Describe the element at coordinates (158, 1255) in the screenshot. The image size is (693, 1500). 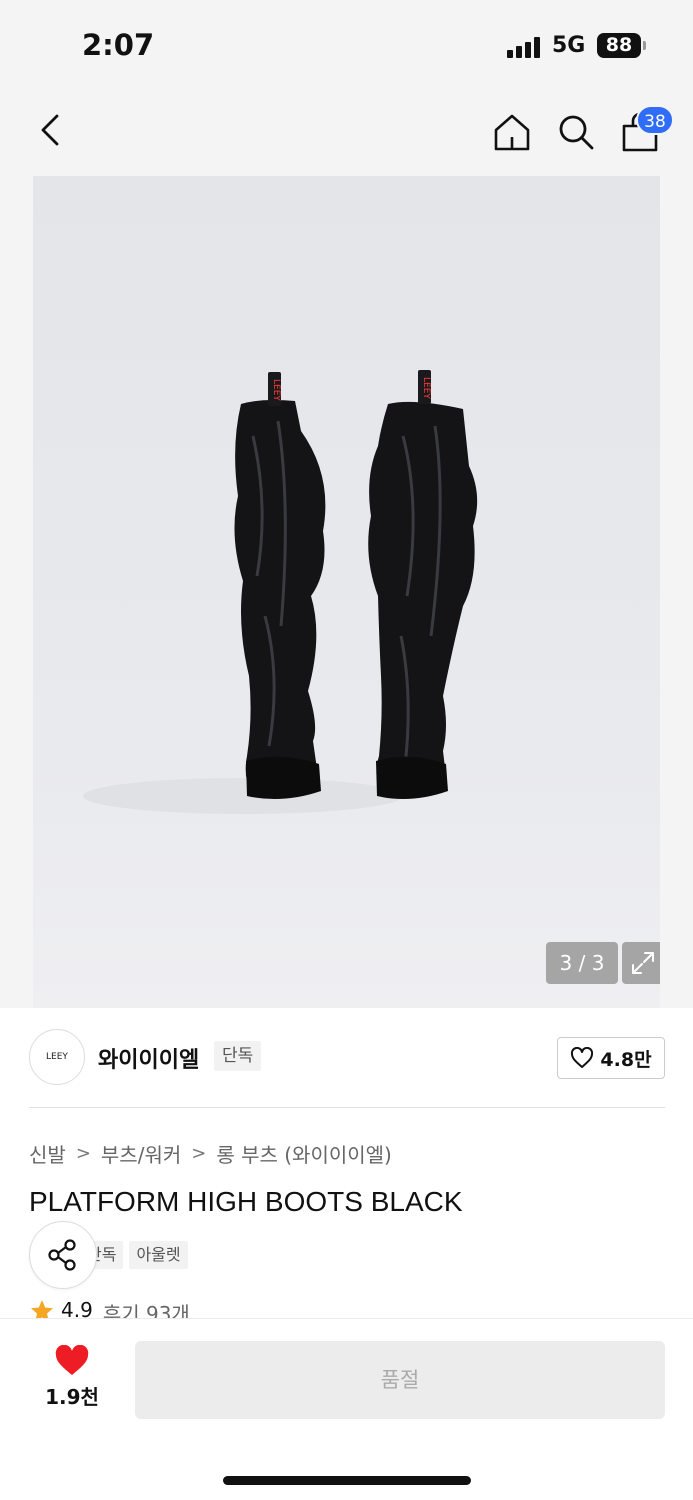
I see `tag-outlet: 아울렛` at that location.